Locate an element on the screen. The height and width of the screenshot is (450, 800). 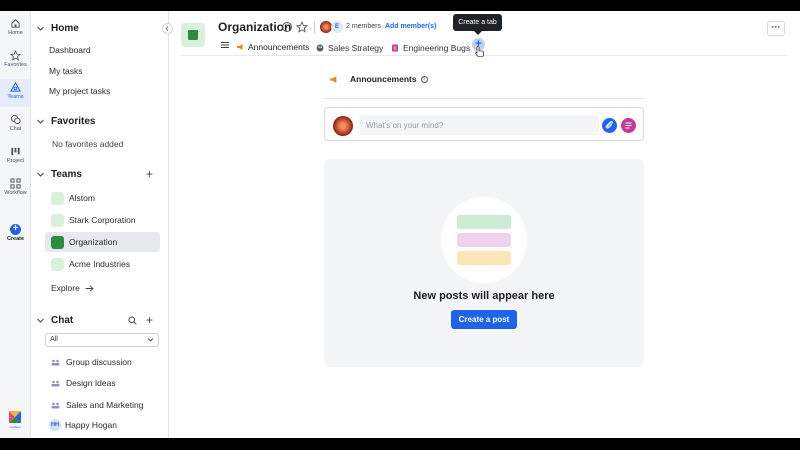
post-placeholder-yellow is located at coordinates (484, 258).